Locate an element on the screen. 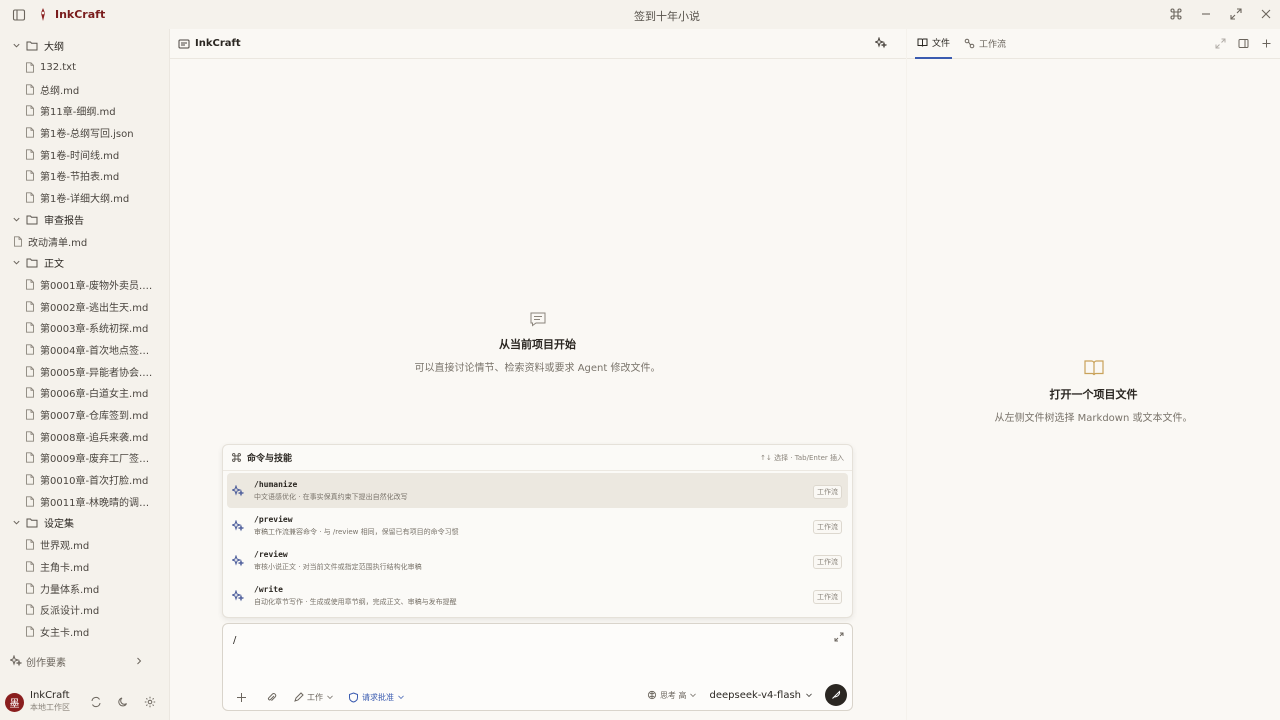  command-name: /humanize is located at coordinates (276, 484).